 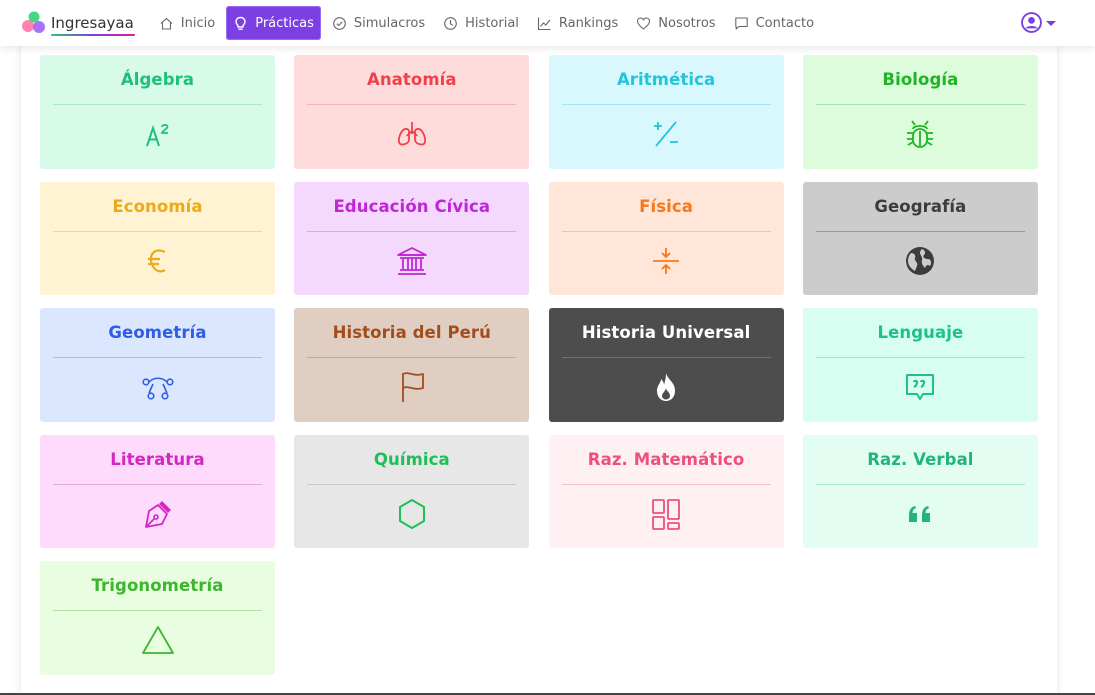 I want to click on subject-card-title: Educación Cívica, so click(x=412, y=206).